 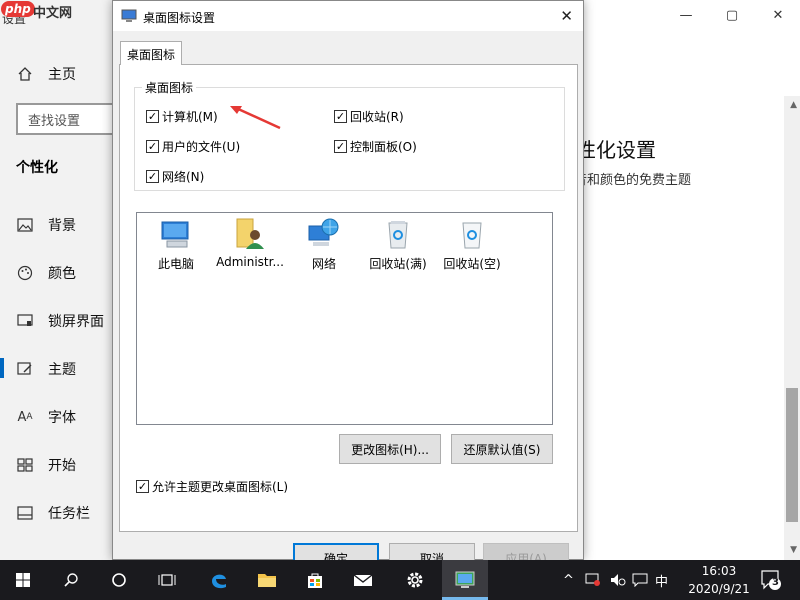 What do you see at coordinates (69, 514) in the screenshot?
I see `nav-taskbar-label: 任务栏` at bounding box center [69, 514].